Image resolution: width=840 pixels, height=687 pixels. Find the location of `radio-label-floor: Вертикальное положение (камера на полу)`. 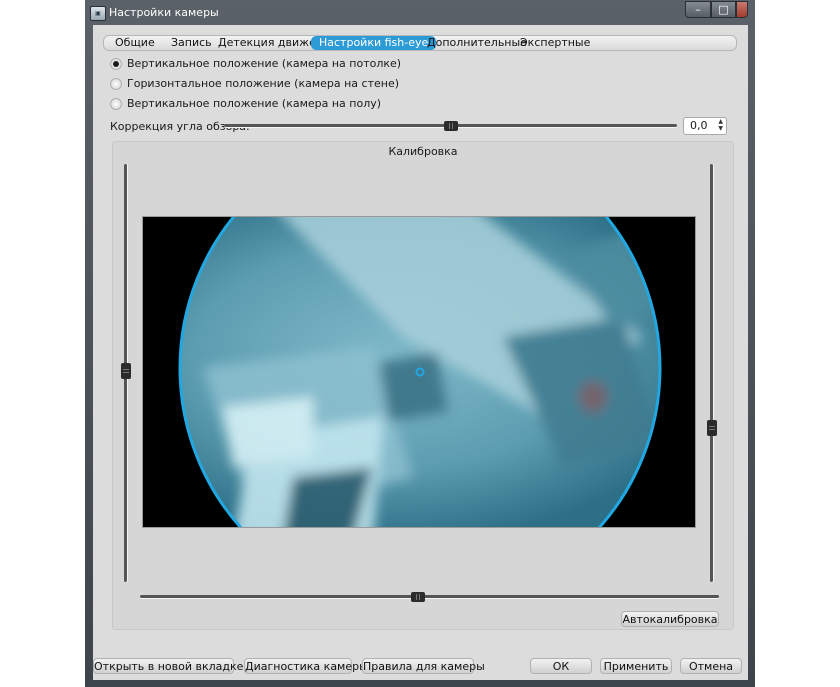

radio-label-floor: Вертикальное положение (камера на полу) is located at coordinates (254, 103).